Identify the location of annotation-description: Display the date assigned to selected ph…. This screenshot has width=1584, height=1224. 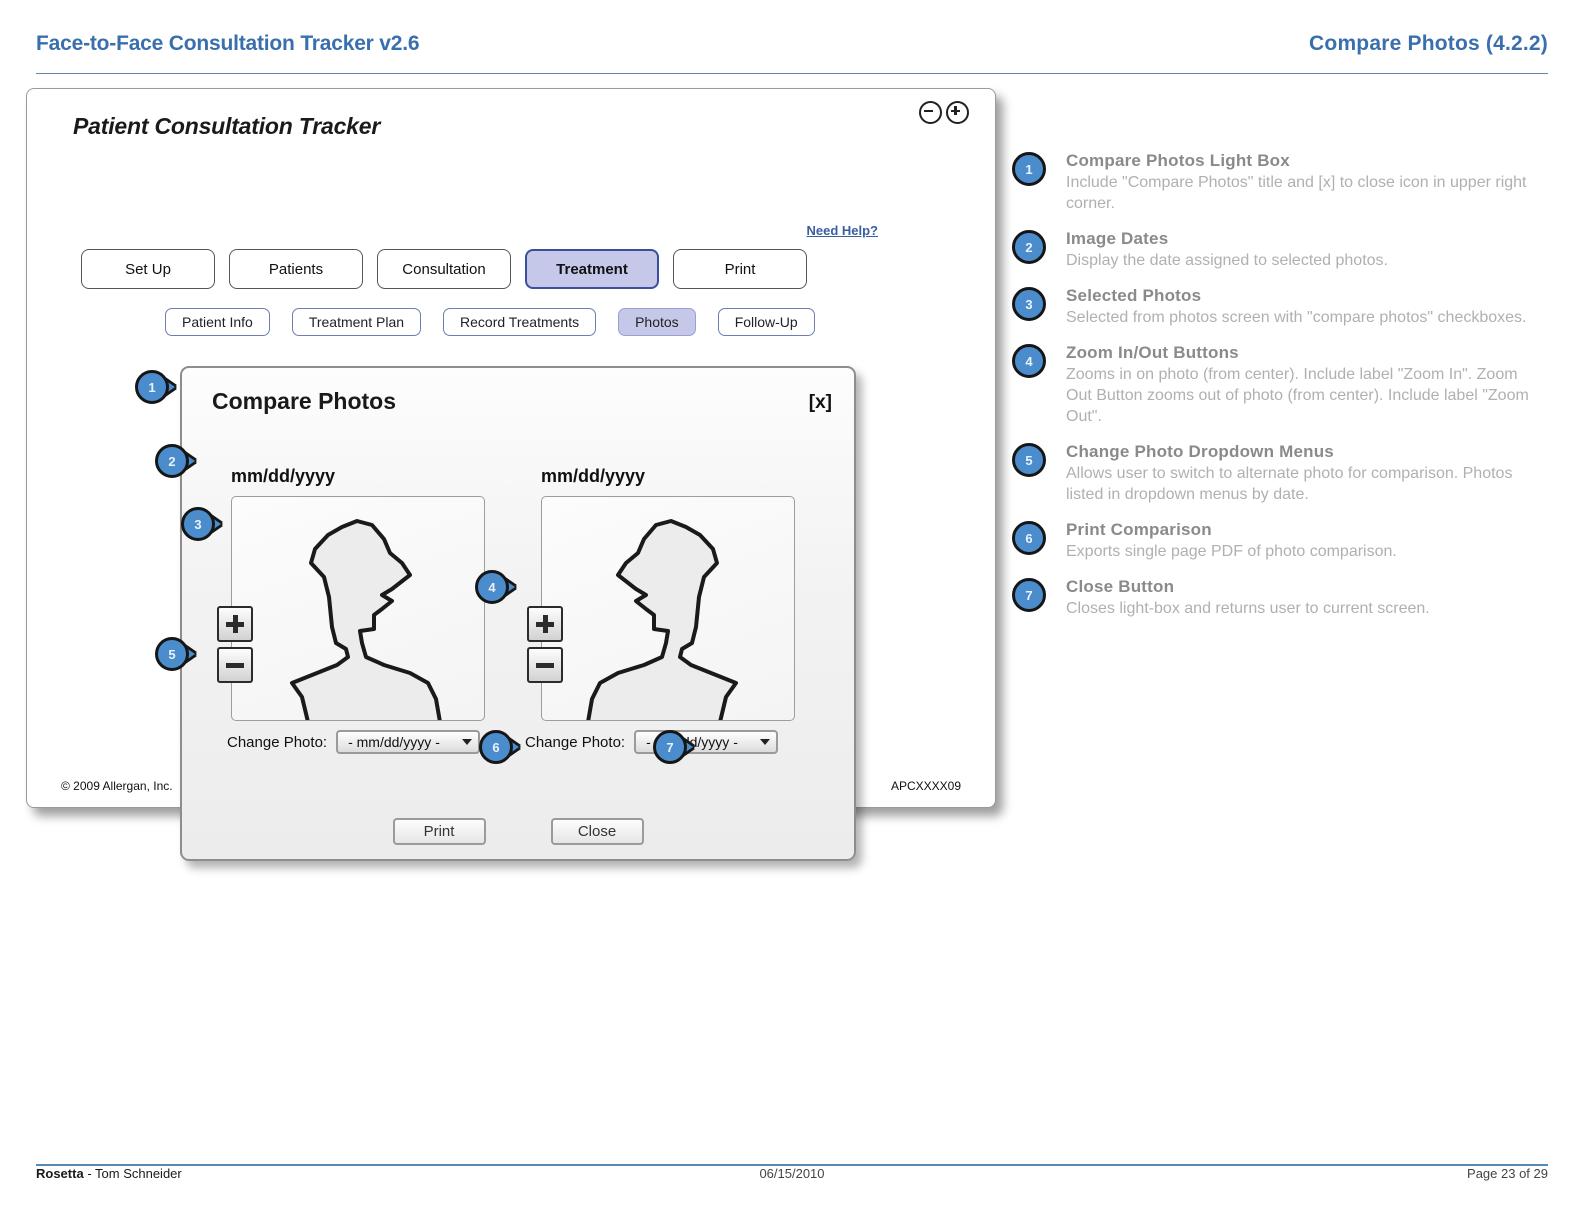
(1227, 260).